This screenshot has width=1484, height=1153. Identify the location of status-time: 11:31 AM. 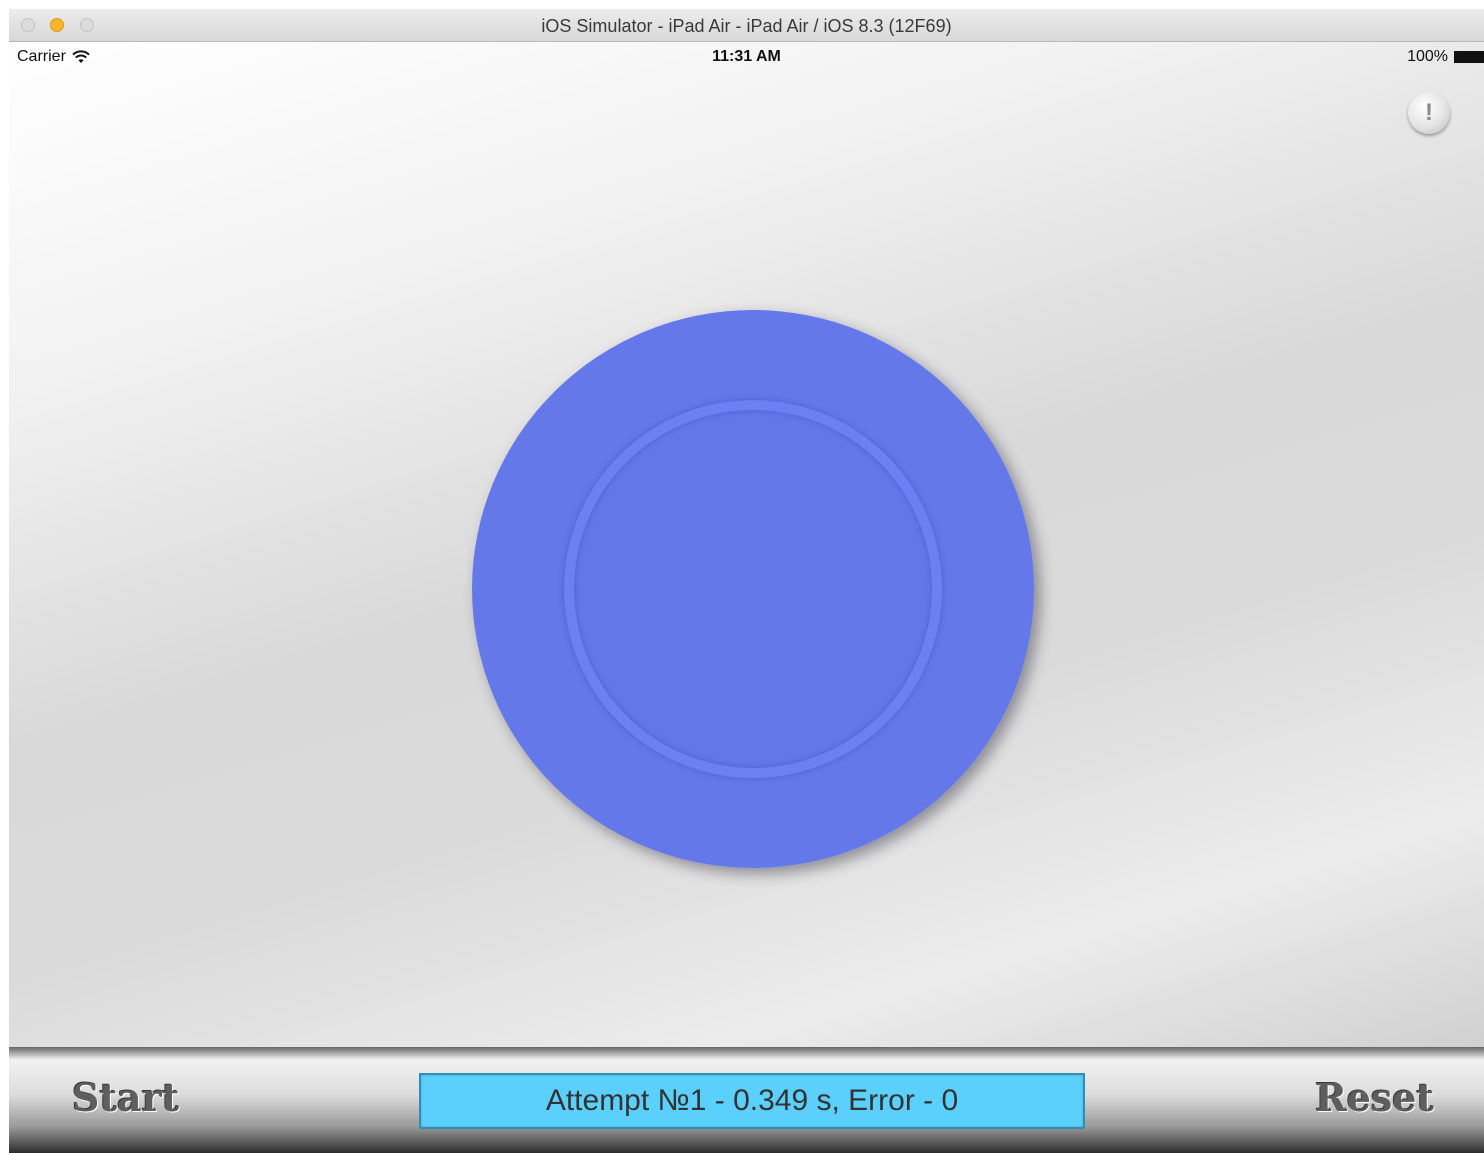
(746, 56).